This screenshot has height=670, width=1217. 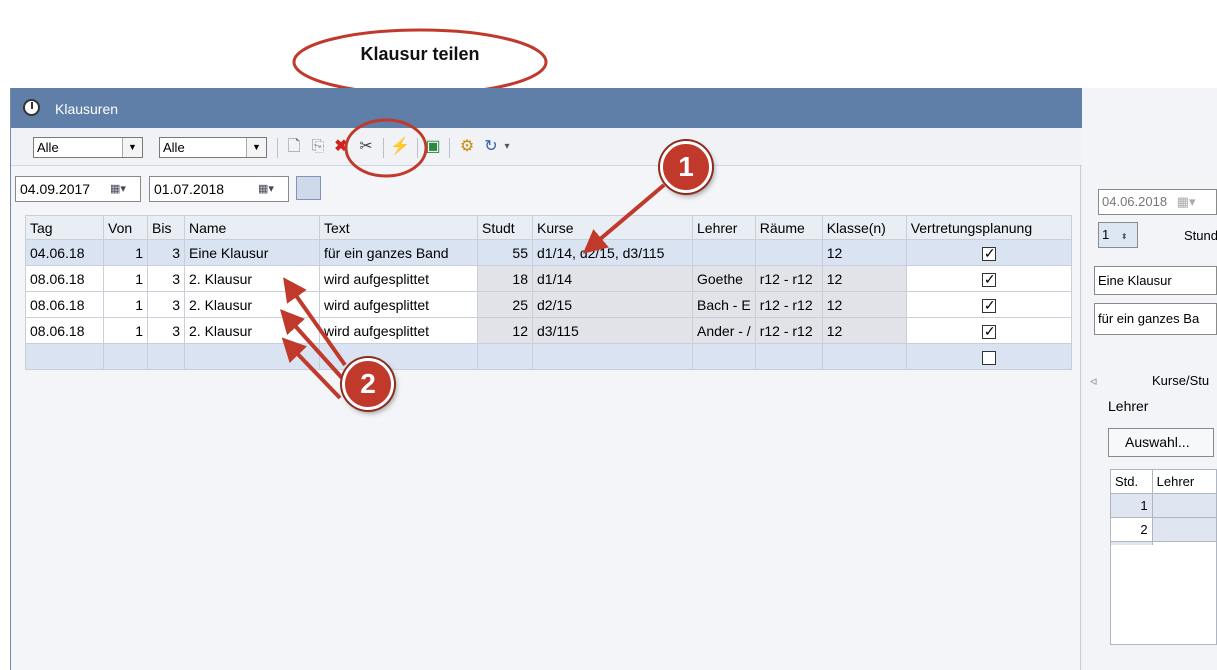 I want to click on column-header: Kurse, so click(x=612, y=227).